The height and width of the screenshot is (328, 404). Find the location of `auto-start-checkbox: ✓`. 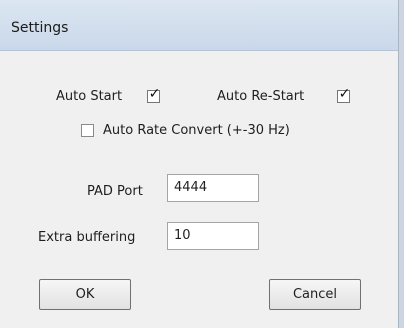

auto-start-checkbox: ✓ is located at coordinates (154, 94).